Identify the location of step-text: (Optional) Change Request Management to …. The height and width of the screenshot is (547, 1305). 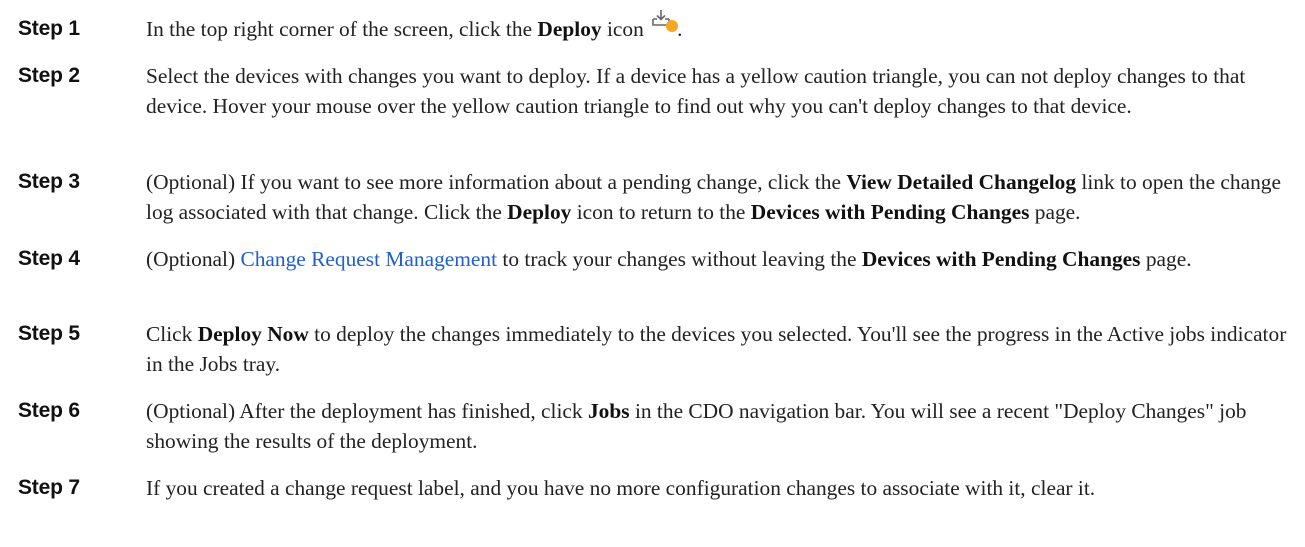
(721, 259).